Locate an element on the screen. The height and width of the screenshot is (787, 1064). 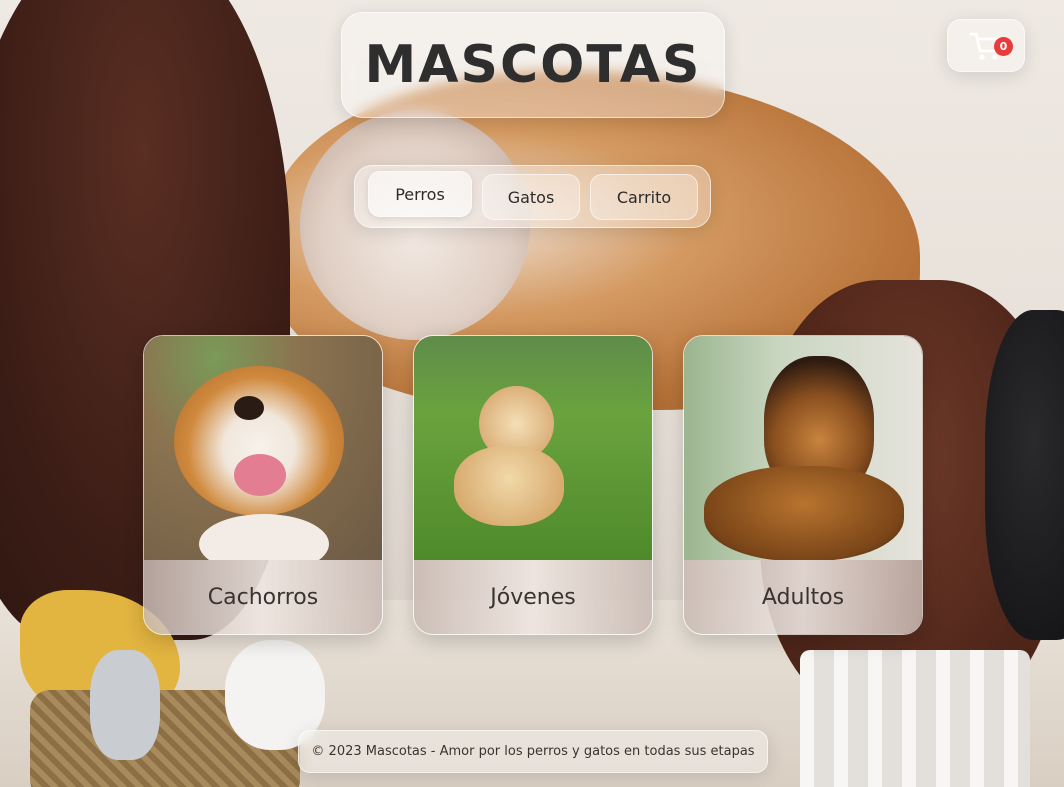
title-box: MASCOTAS is located at coordinates (533, 65).